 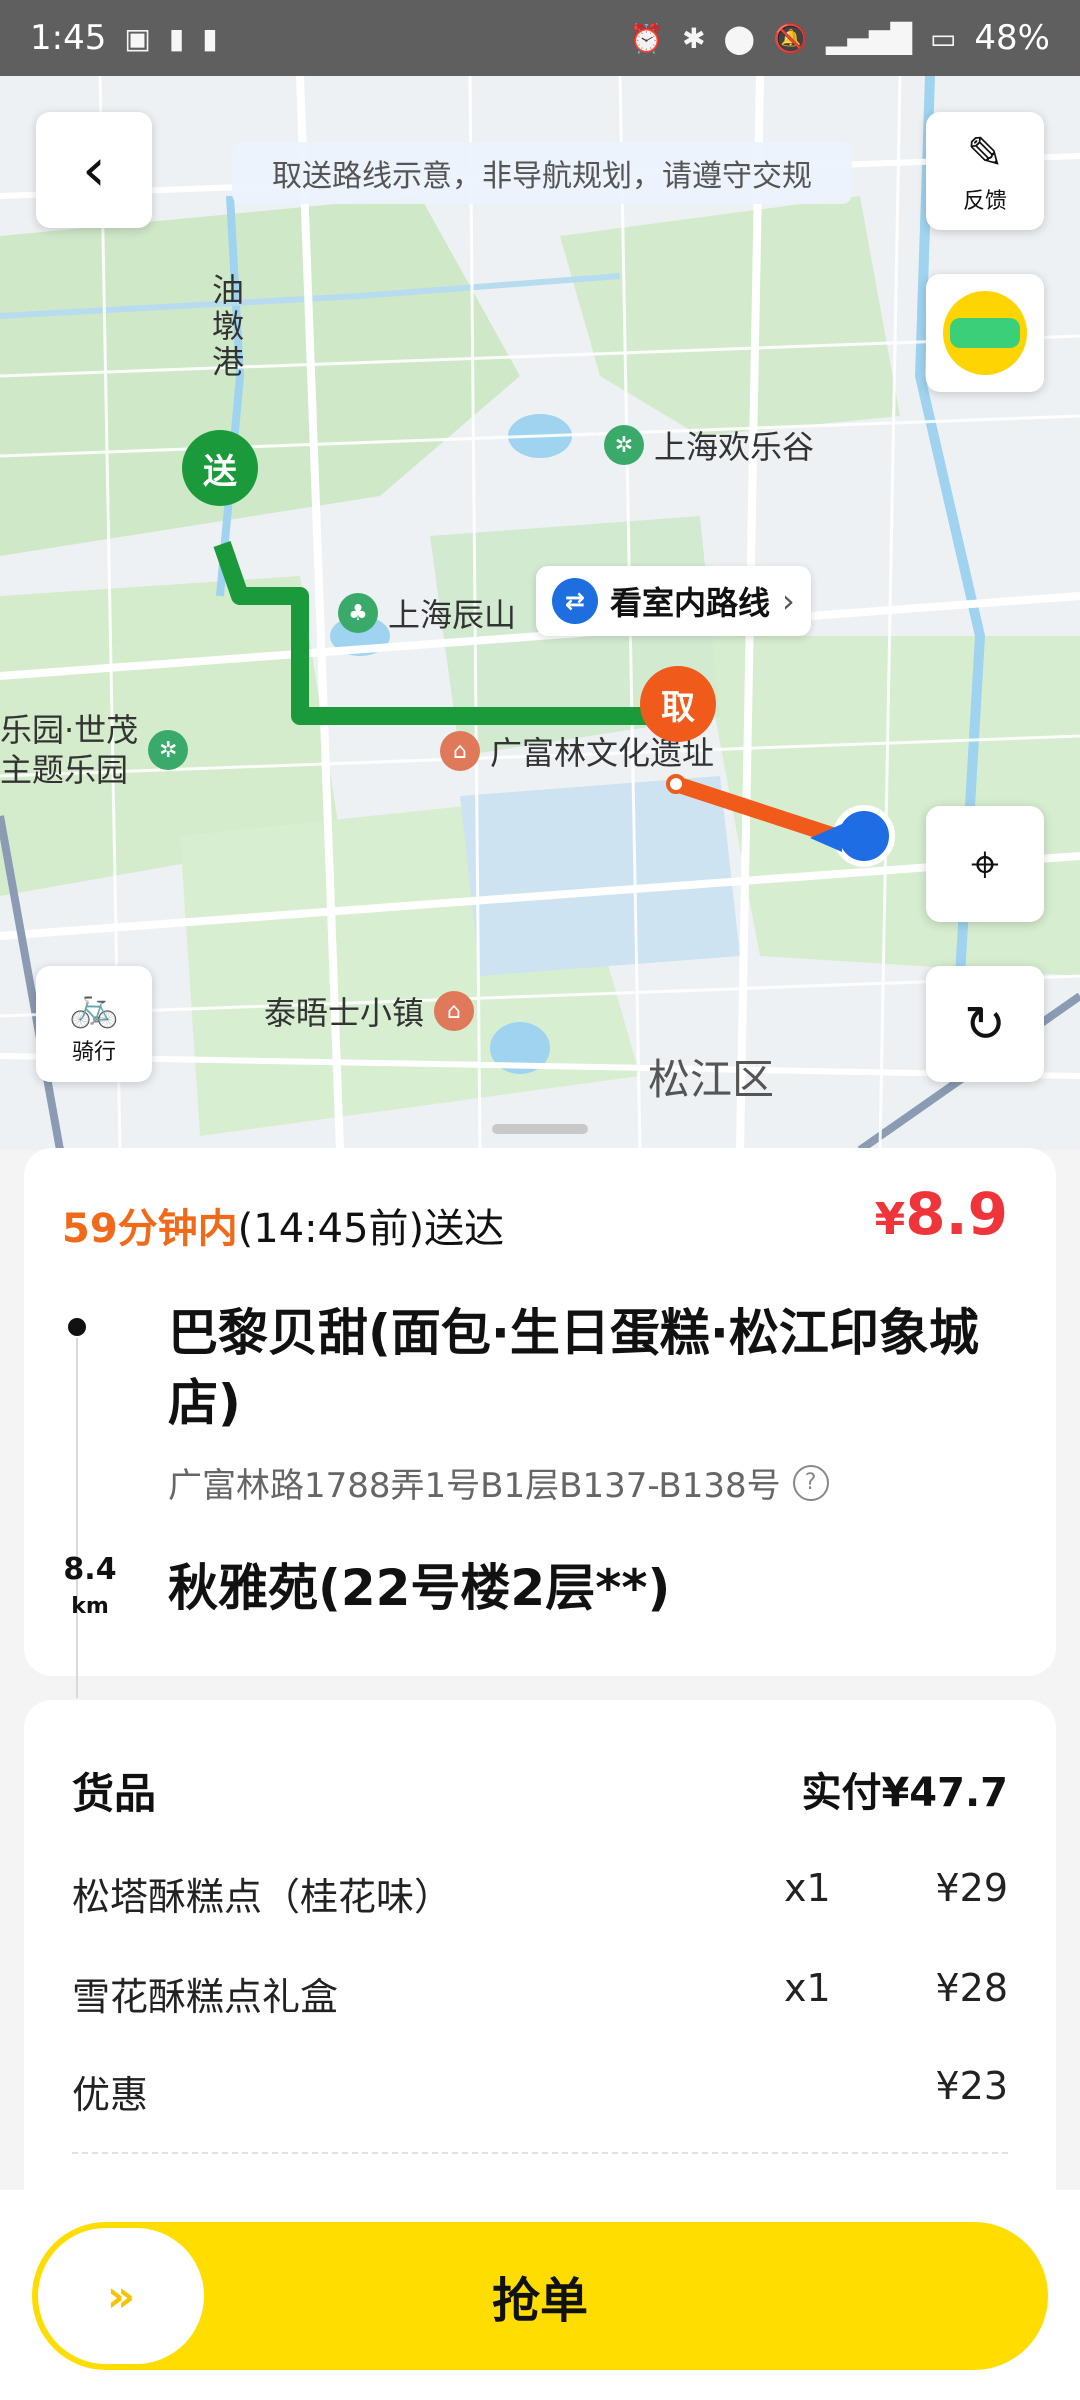 What do you see at coordinates (77, 1518) in the screenshot?
I see `route-connector` at bounding box center [77, 1518].